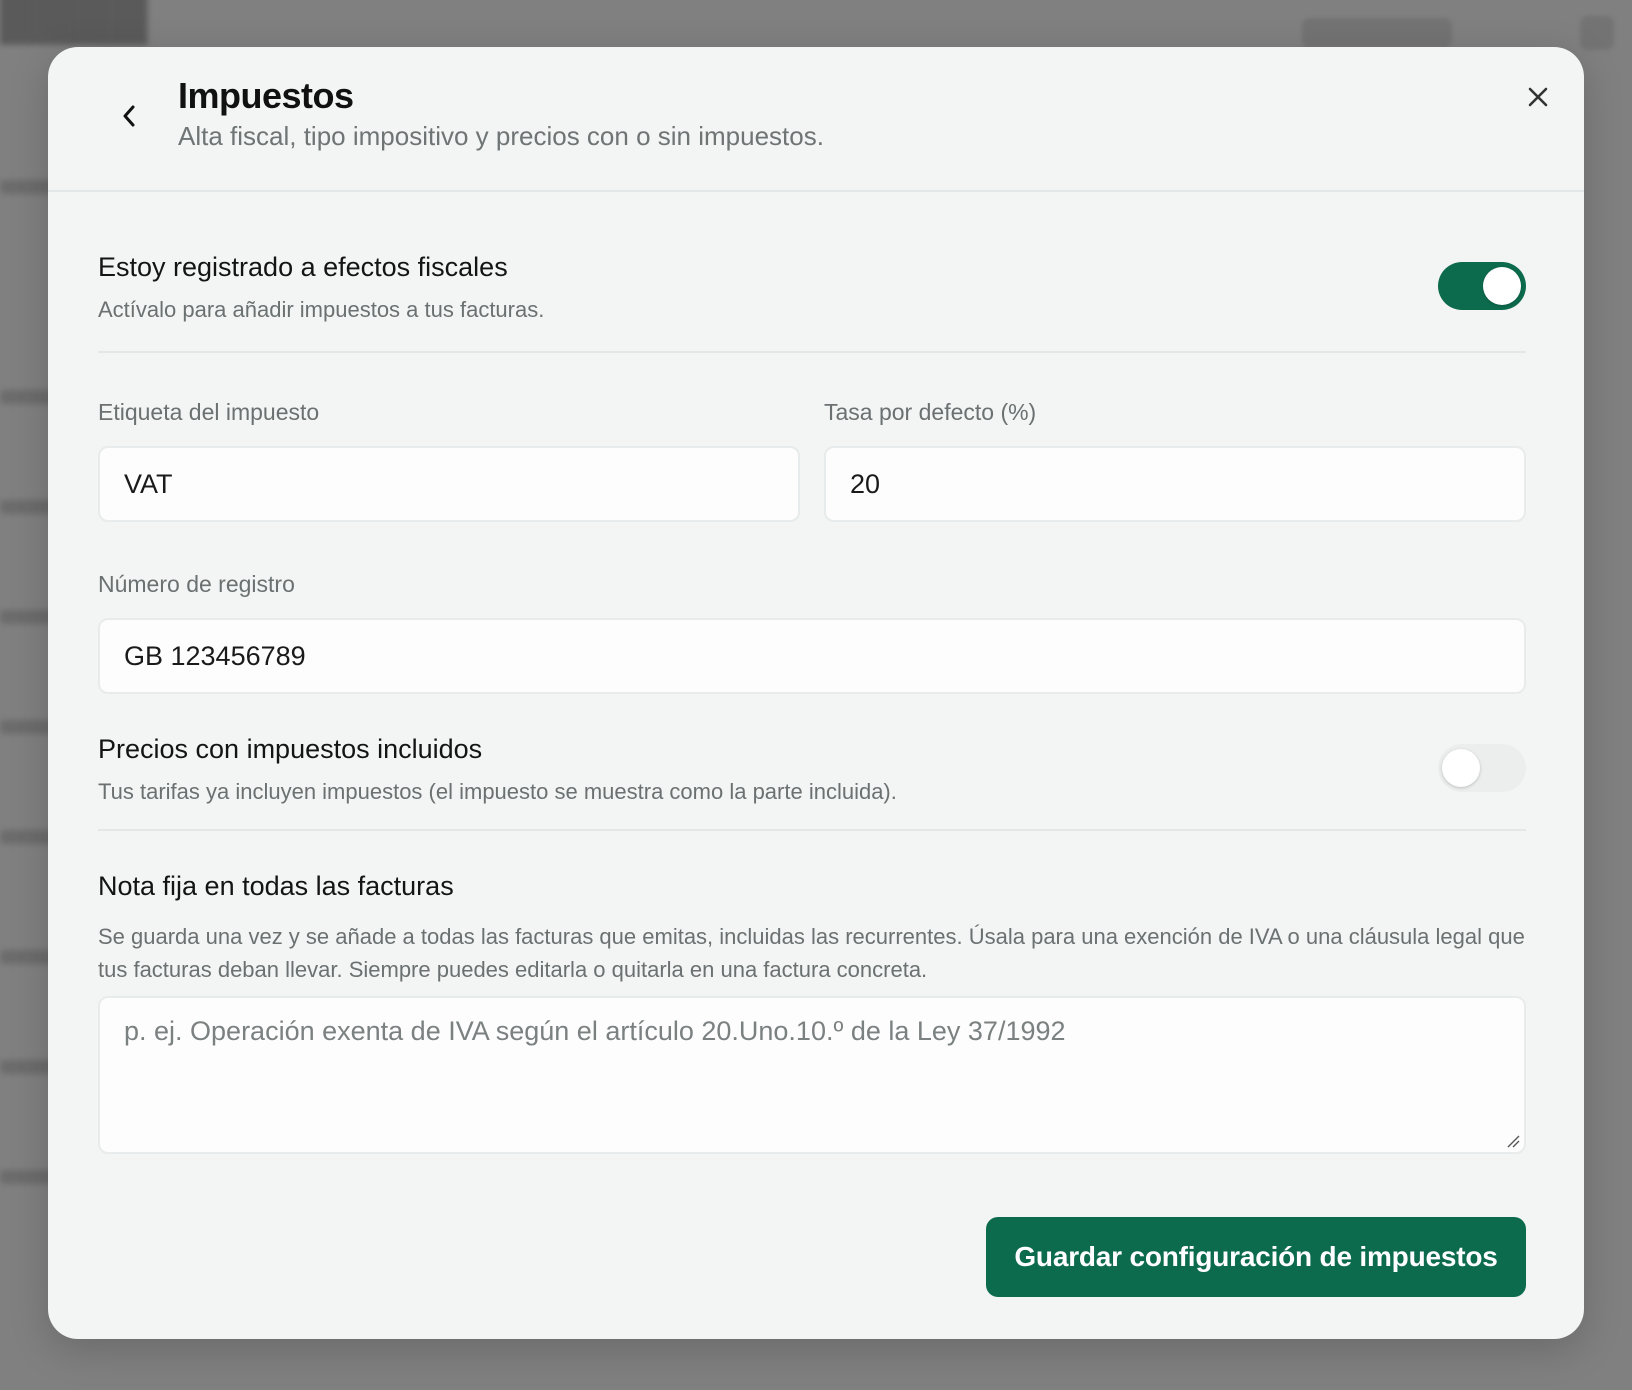 The height and width of the screenshot is (1390, 1632). Describe the element at coordinates (266, 95) in the screenshot. I see `modal-title: Impuestos` at that location.